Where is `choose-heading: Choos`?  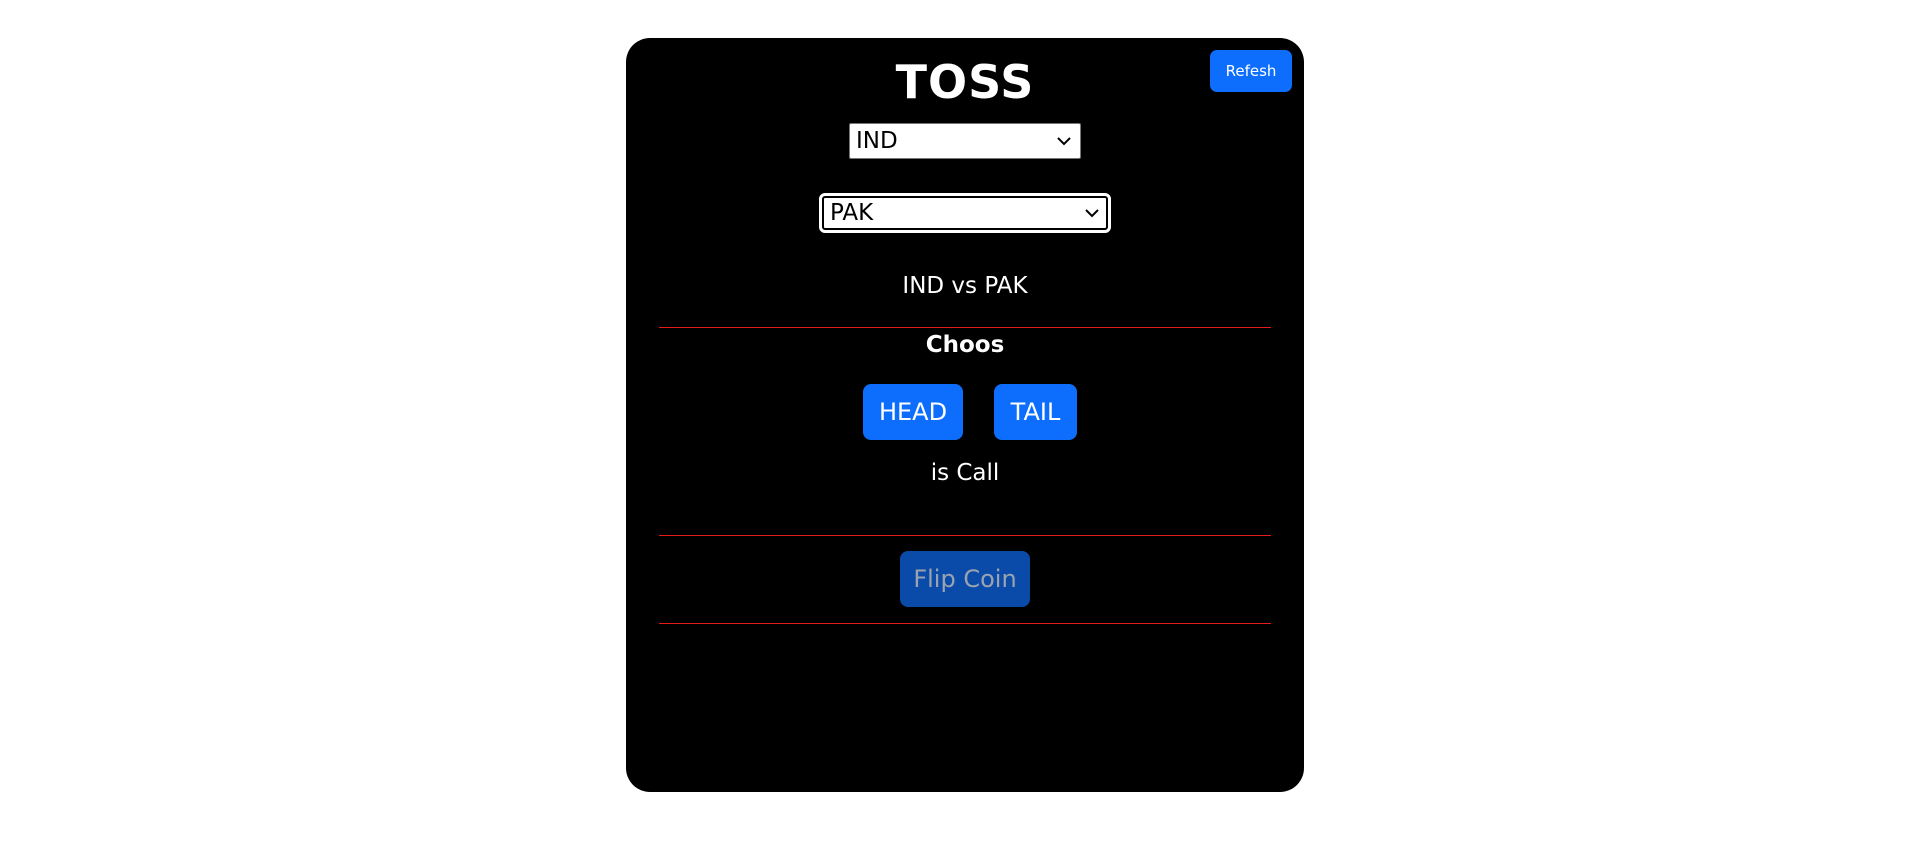 choose-heading: Choos is located at coordinates (965, 345).